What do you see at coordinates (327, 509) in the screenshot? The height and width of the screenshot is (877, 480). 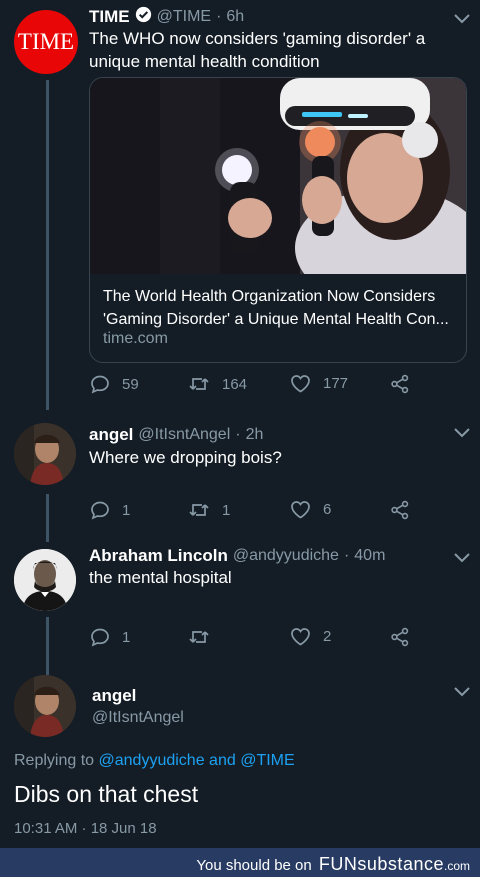 I see `like-count: 6` at bounding box center [327, 509].